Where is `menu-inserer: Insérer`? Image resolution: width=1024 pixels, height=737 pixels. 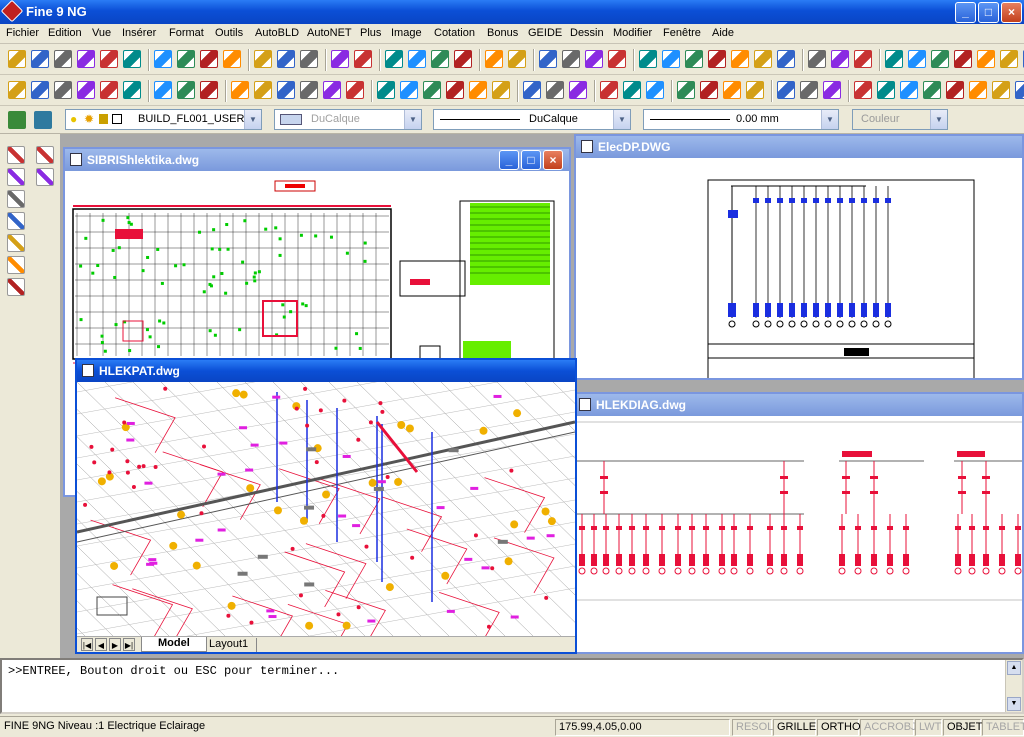 menu-inserer: Insérer is located at coordinates (139, 33).